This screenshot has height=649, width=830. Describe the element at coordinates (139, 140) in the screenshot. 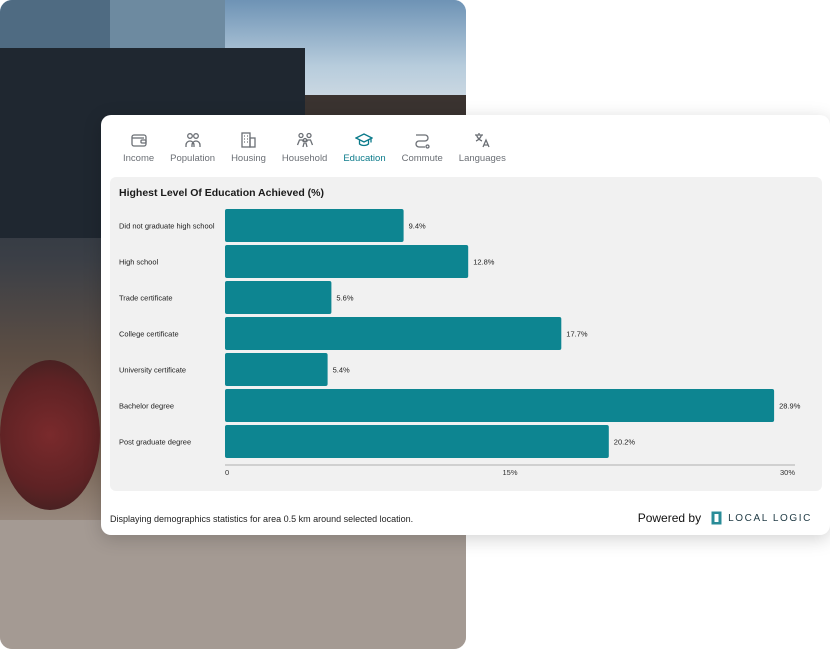

I see `wallet-icon` at that location.